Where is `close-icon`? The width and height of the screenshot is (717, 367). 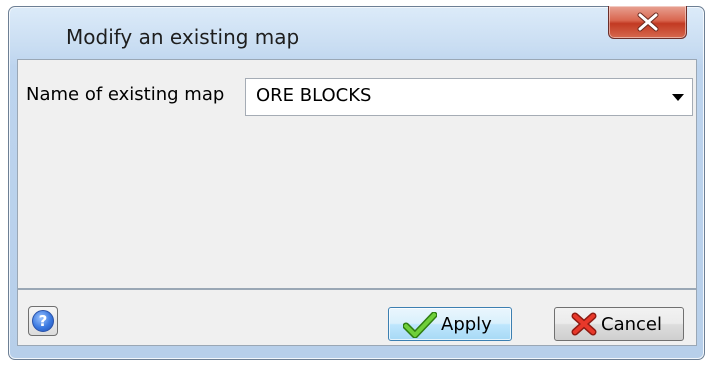
close-icon is located at coordinates (648, 22).